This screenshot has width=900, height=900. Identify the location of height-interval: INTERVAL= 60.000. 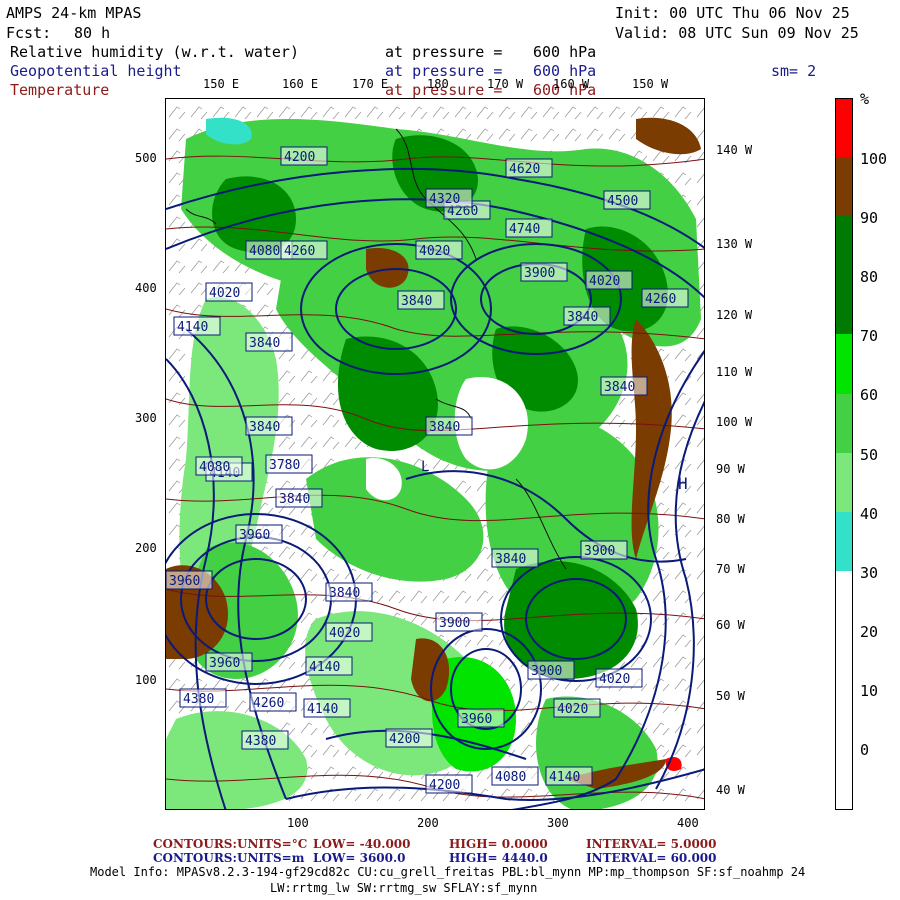
(651, 858).